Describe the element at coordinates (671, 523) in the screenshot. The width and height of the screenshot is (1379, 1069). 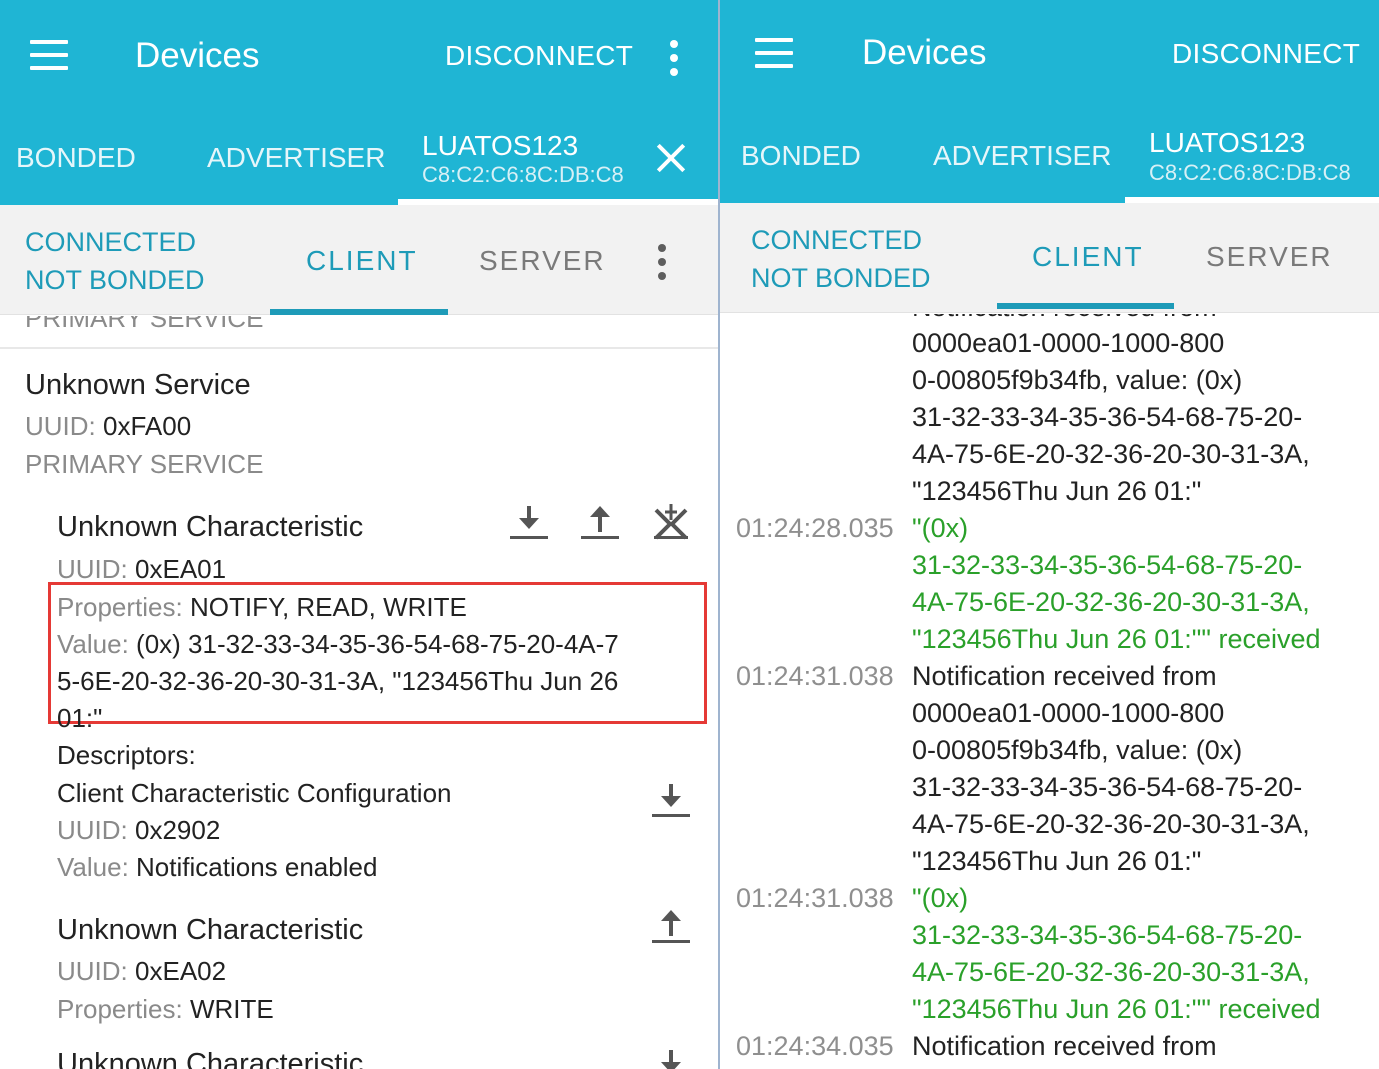
I see `notifications-off-icon` at that location.